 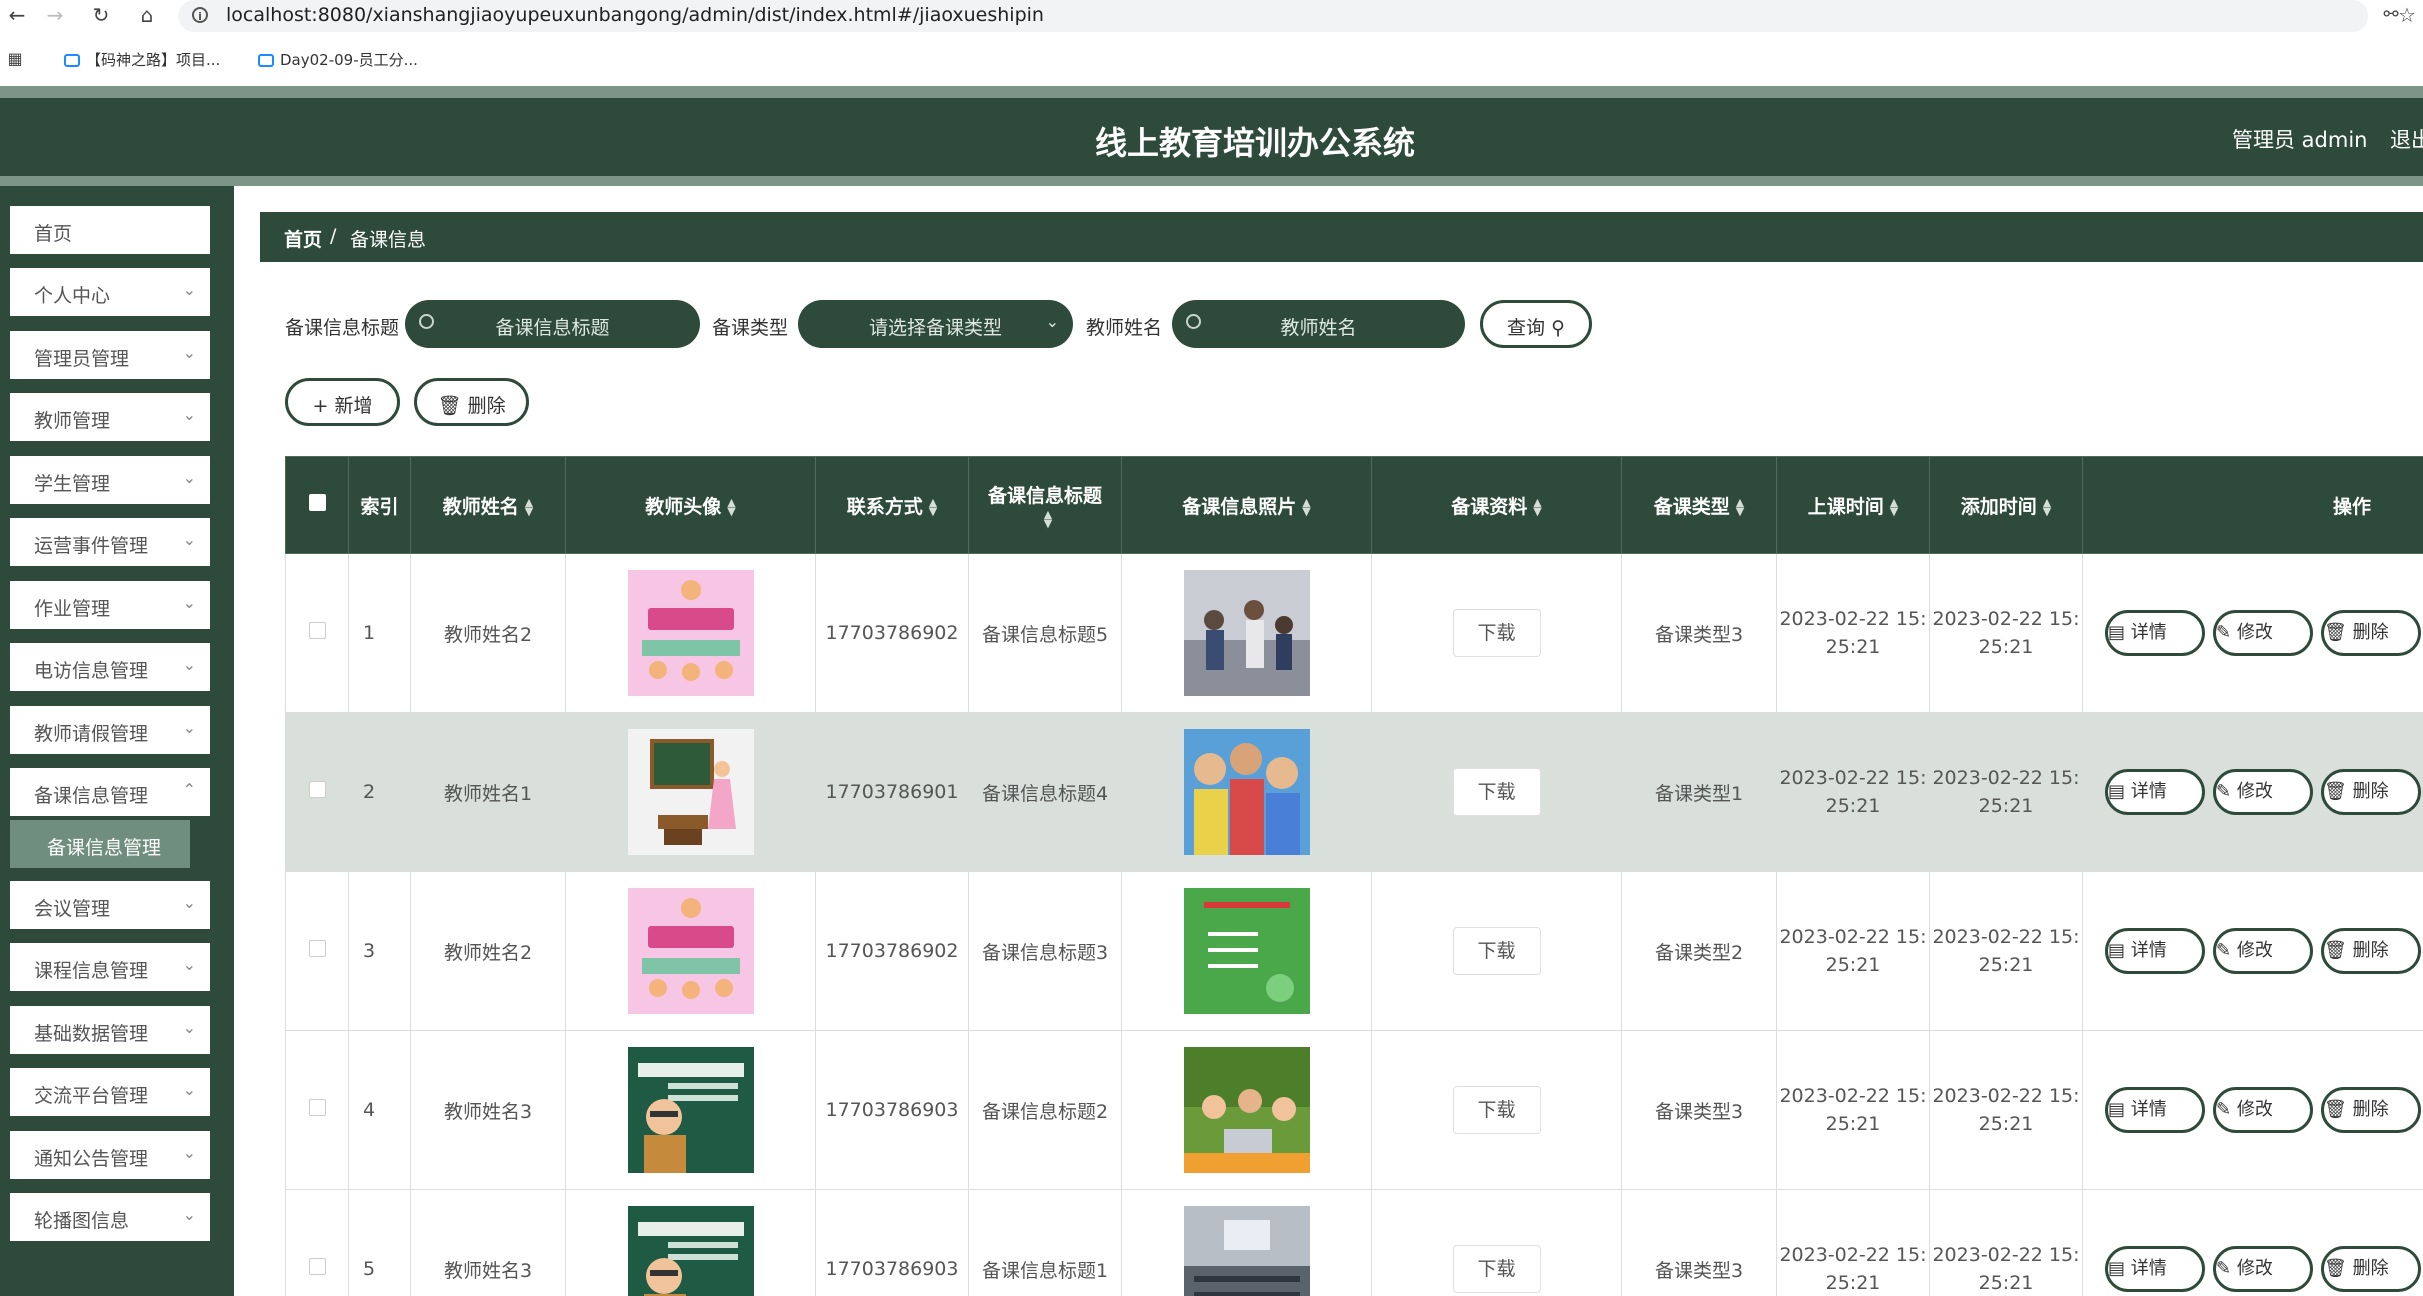 What do you see at coordinates (317, 505) in the screenshot?
I see `select-all-checkbox` at bounding box center [317, 505].